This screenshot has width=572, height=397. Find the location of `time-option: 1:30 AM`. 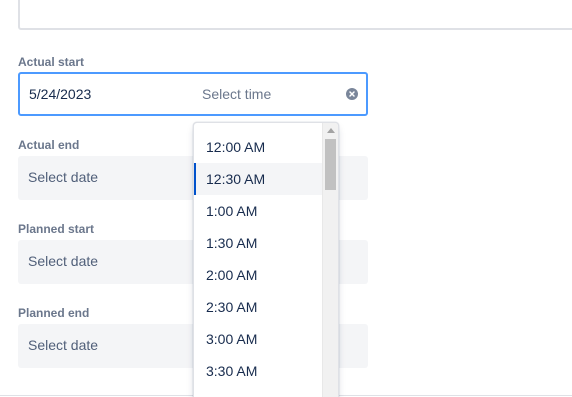

time-option: 1:30 AM is located at coordinates (258, 243).